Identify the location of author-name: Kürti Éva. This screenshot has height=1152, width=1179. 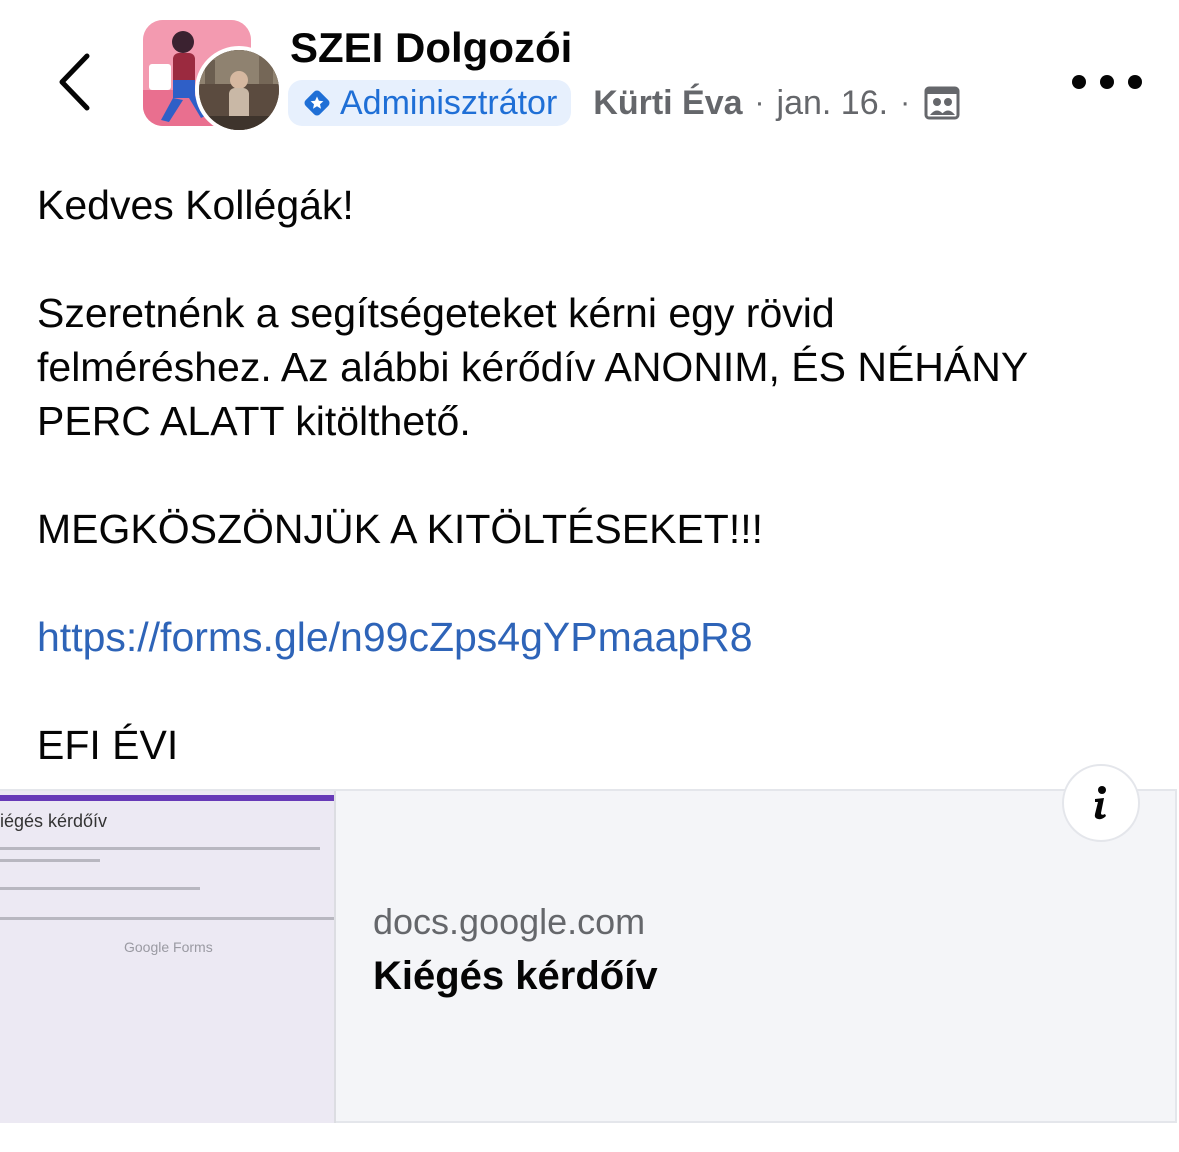
(667, 103).